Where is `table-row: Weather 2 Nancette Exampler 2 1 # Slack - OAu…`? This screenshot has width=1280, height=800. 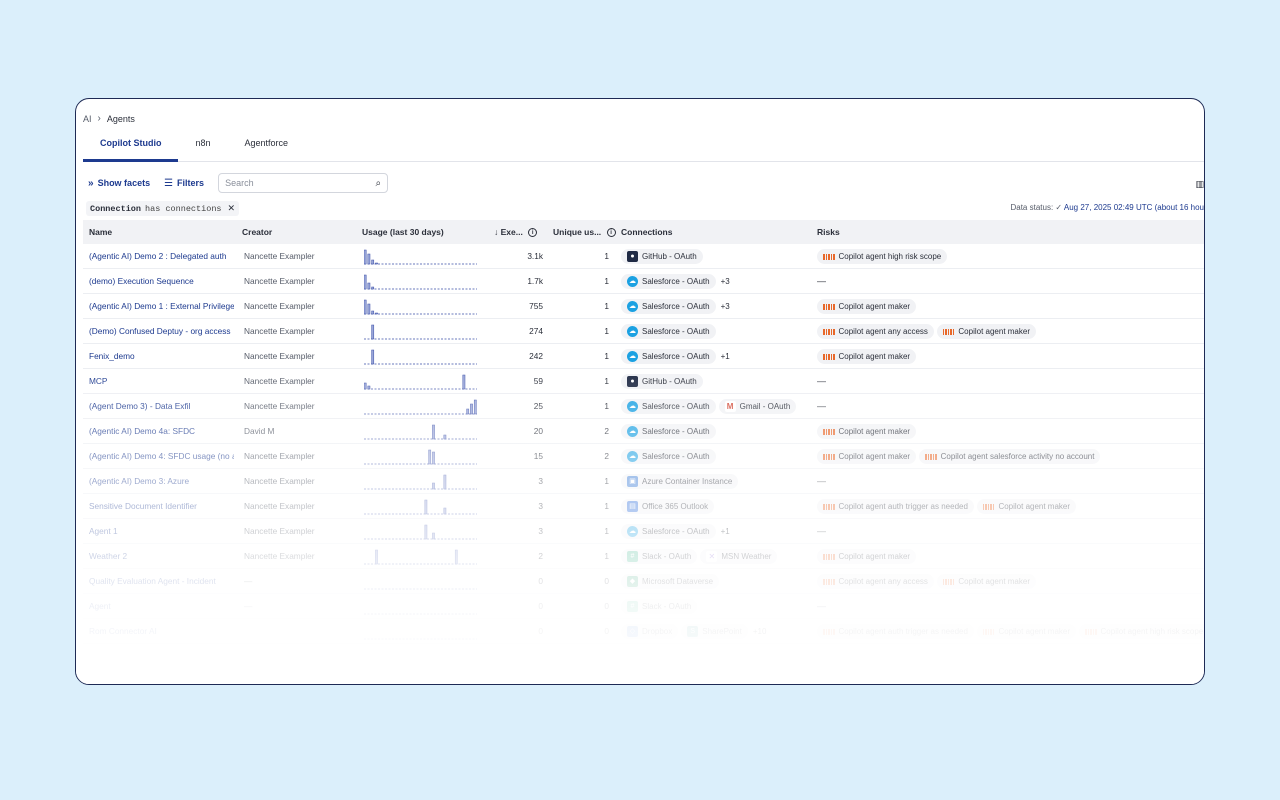 table-row: Weather 2 Nancette Exampler 2 1 # Slack - OAu… is located at coordinates (643, 556).